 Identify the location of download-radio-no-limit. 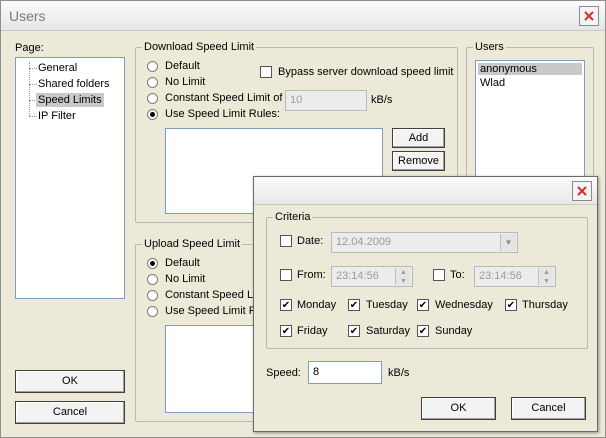
(152, 82).